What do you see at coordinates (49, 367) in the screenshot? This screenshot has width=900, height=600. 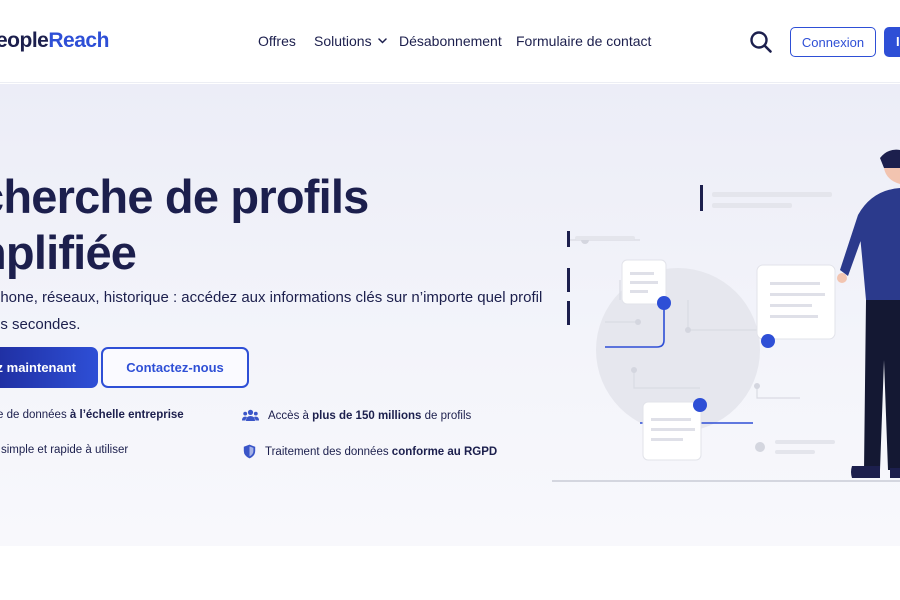 I see `primary-cta-button: z maintenant` at bounding box center [49, 367].